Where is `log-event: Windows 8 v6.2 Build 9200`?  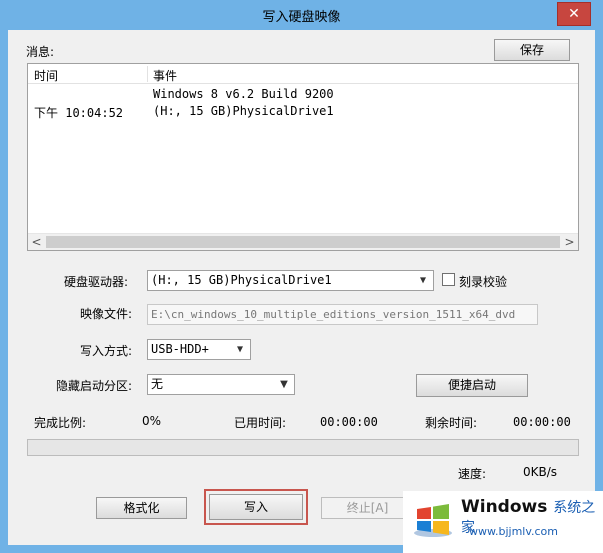 log-event: Windows 8 v6.2 Build 9200 is located at coordinates (243, 94).